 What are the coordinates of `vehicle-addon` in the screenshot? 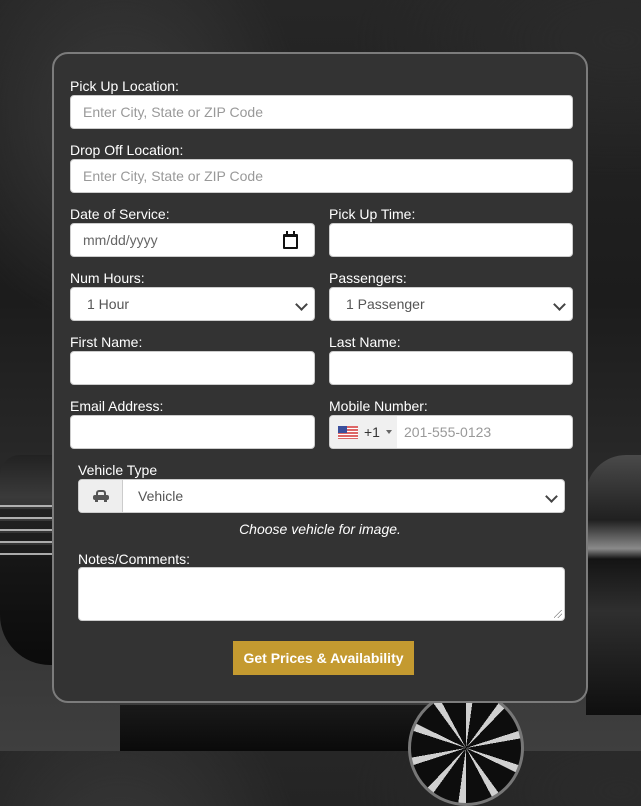 It's located at (101, 496).